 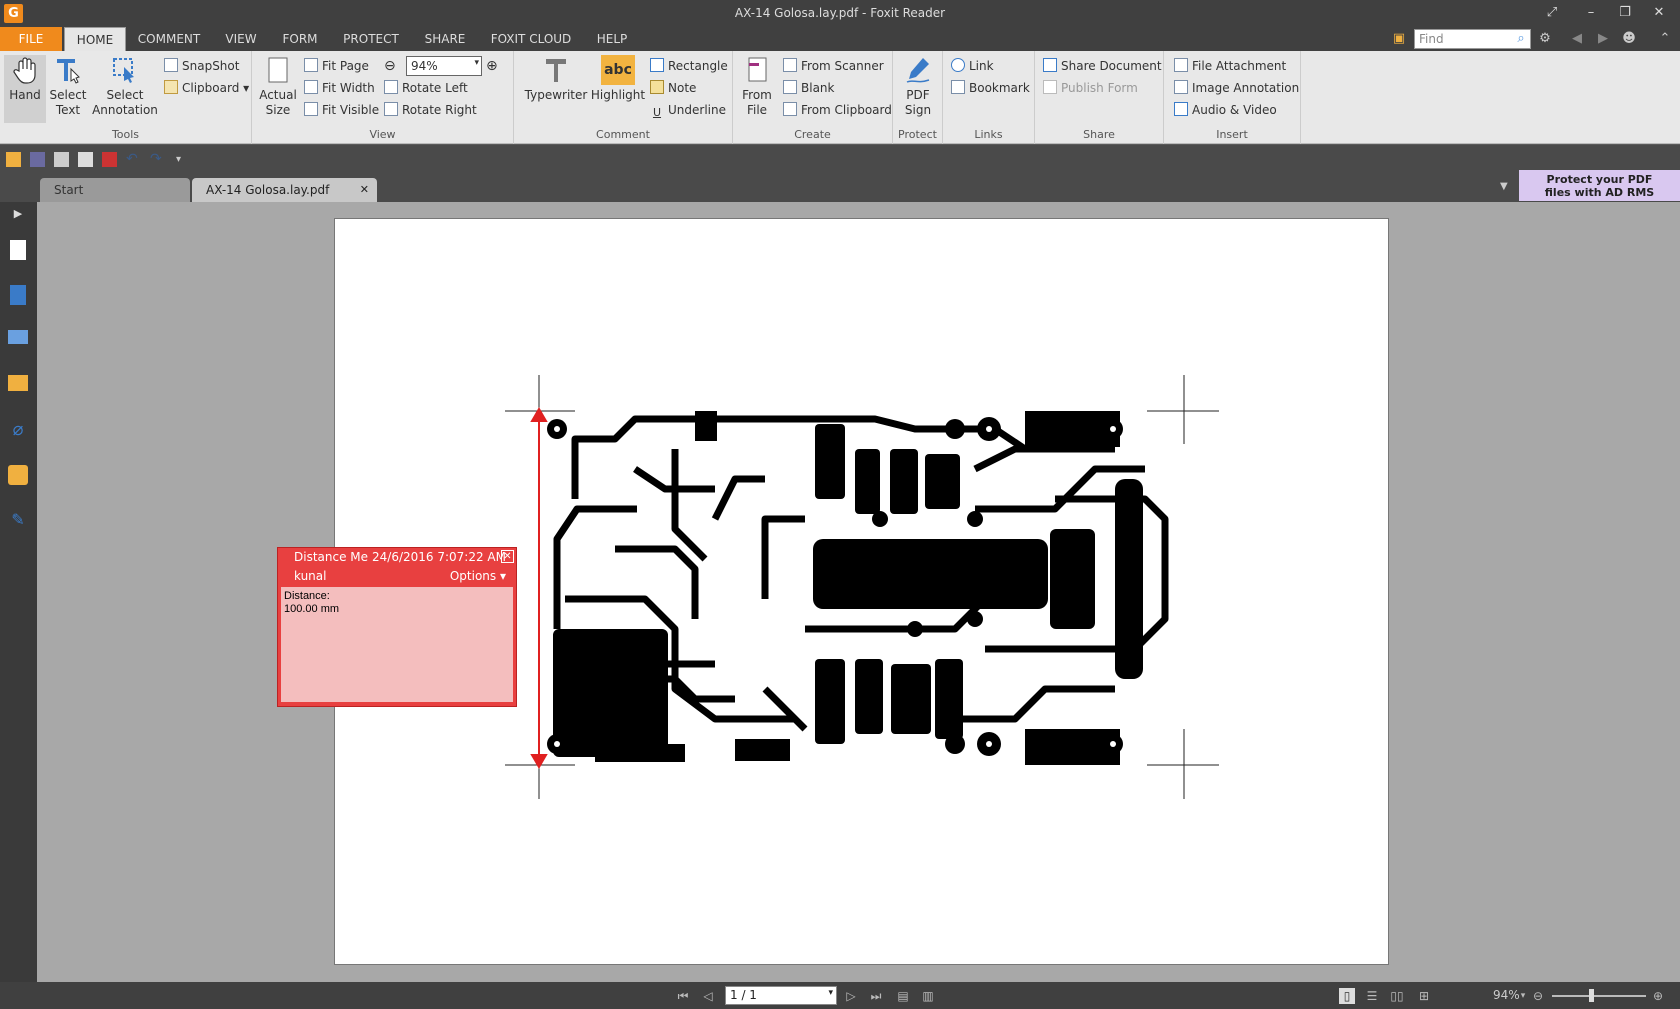 What do you see at coordinates (31, 39) in the screenshot?
I see `file-tab: FILE` at bounding box center [31, 39].